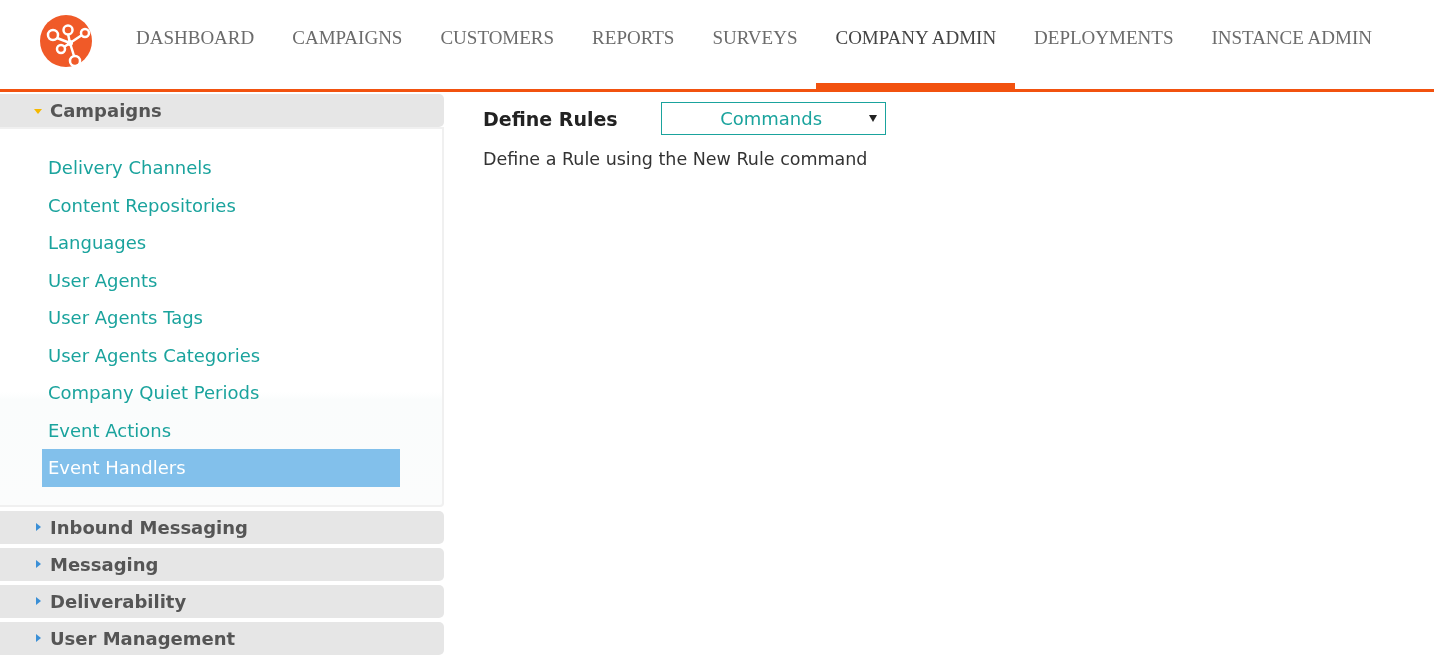 The height and width of the screenshot is (665, 1434). What do you see at coordinates (550, 118) in the screenshot?
I see `page-title: Define Rules` at bounding box center [550, 118].